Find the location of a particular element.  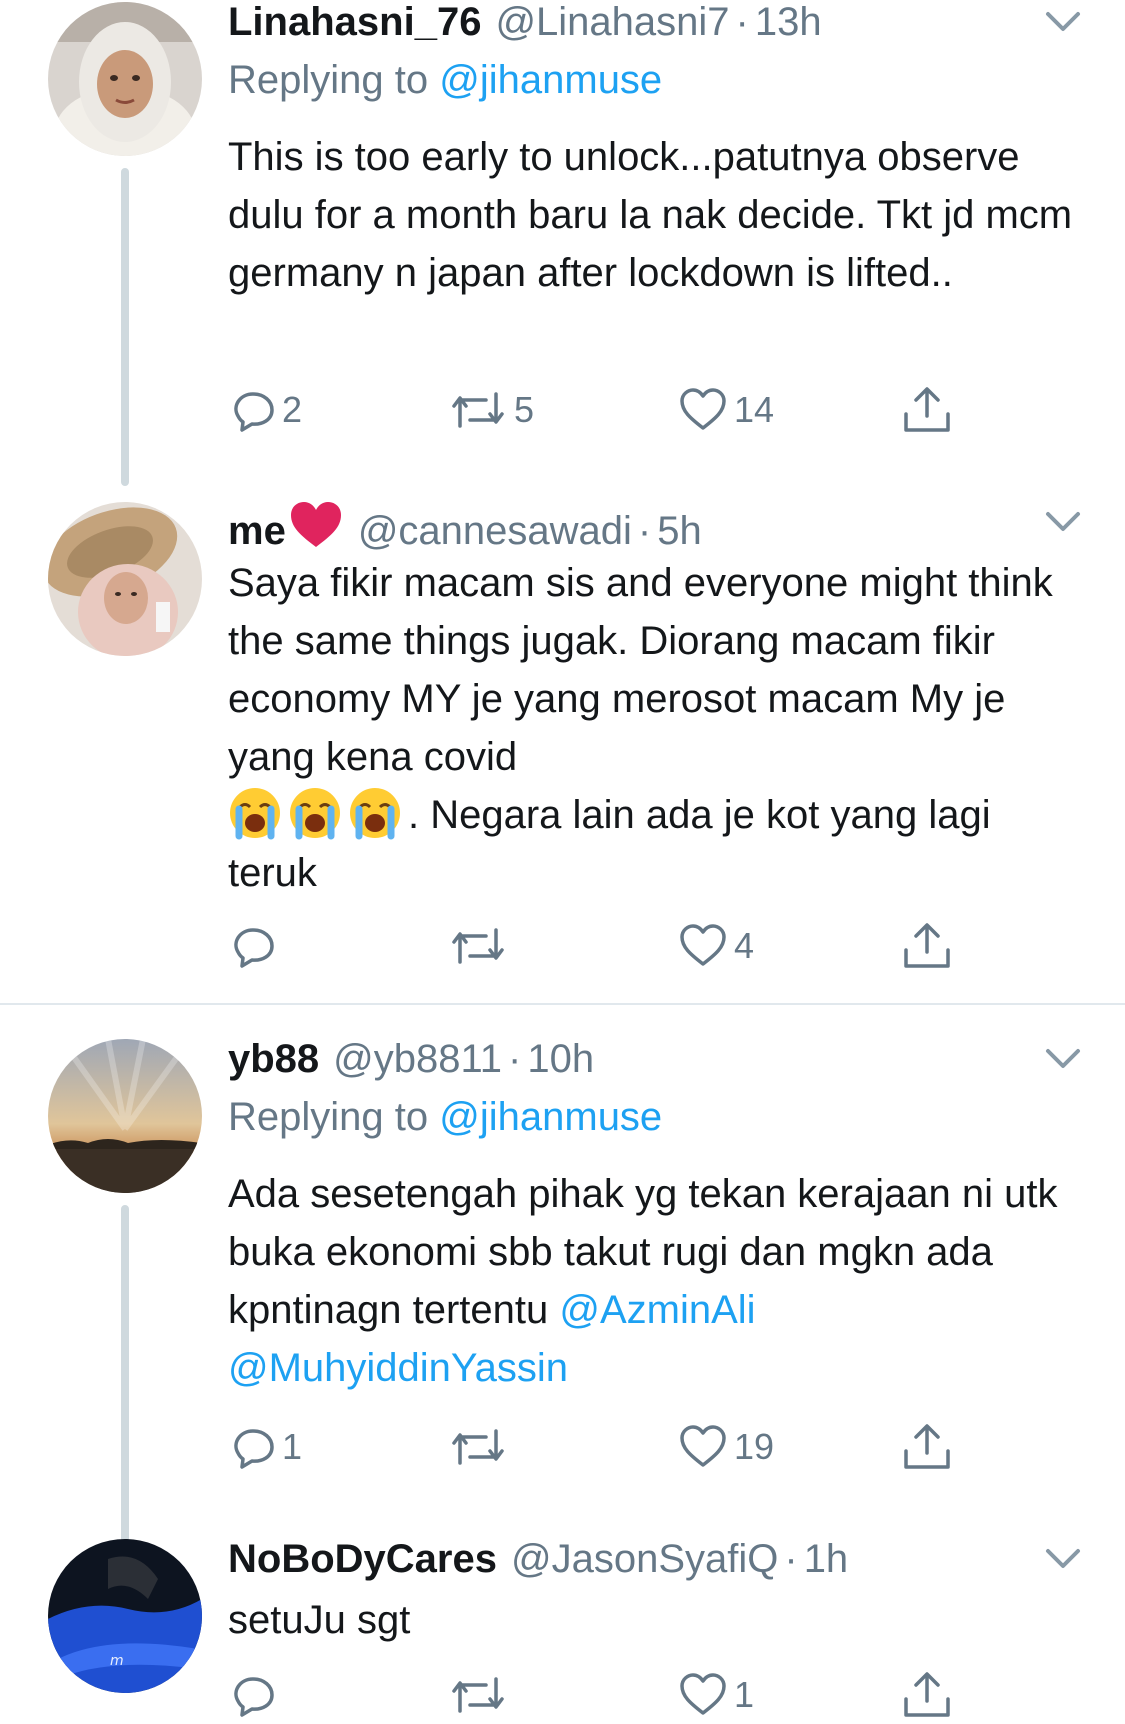

timestamp: 13h is located at coordinates (788, 22).